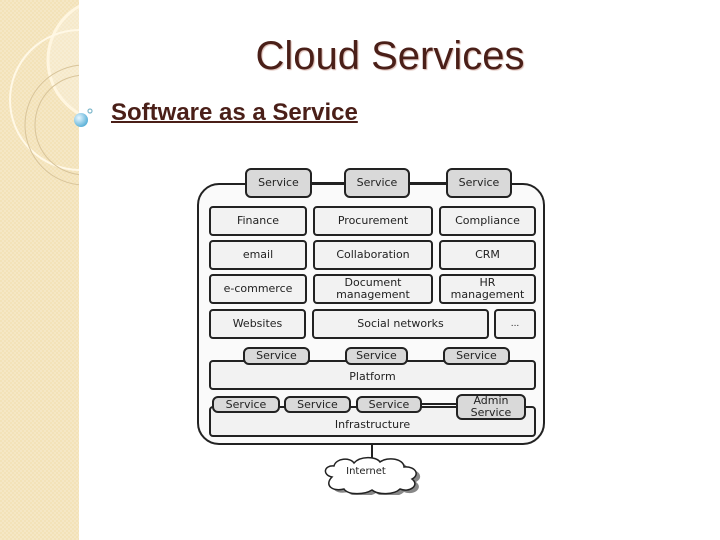 Image resolution: width=720 pixels, height=540 pixels. What do you see at coordinates (246, 404) in the screenshot?
I see `infra-service-1: Service` at bounding box center [246, 404].